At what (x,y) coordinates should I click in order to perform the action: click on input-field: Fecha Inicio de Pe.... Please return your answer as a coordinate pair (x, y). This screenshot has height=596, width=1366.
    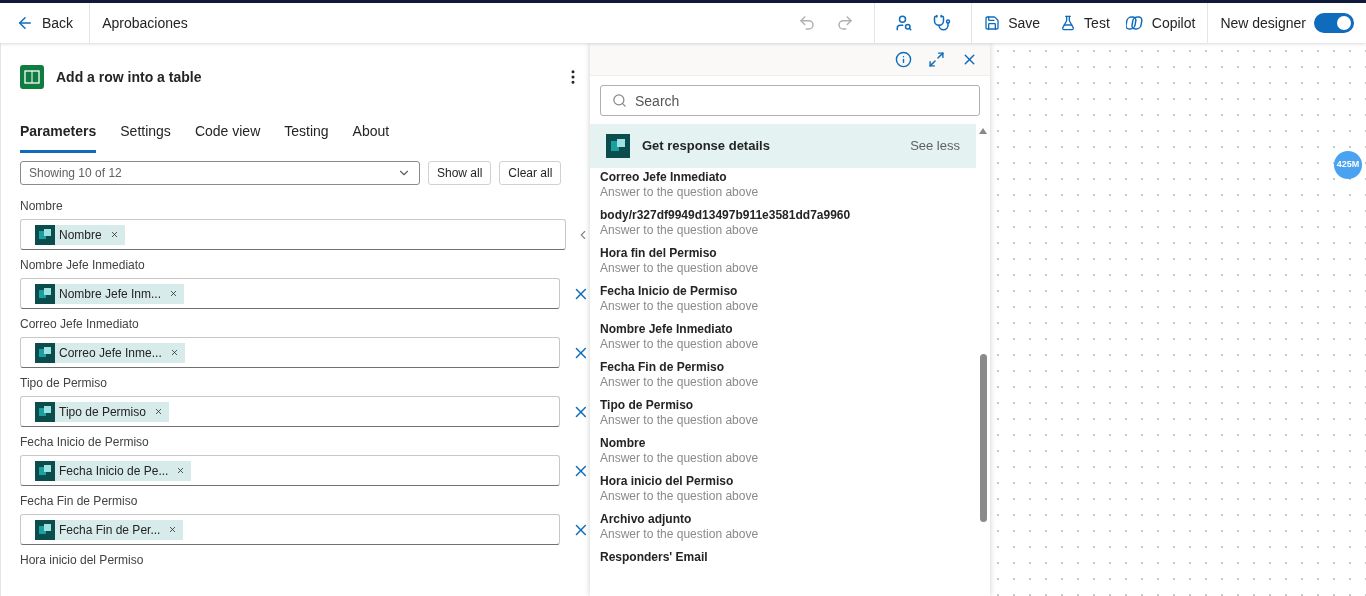
    Looking at the image, I should click on (290, 470).